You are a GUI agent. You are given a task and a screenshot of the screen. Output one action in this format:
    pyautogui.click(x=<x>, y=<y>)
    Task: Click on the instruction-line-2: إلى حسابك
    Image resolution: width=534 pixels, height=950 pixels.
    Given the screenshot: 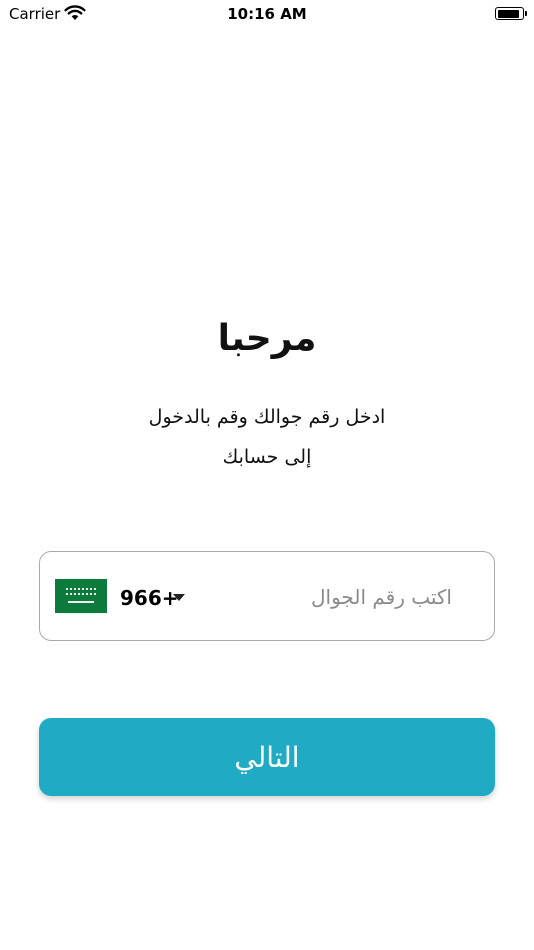 What is the action you would take?
    pyautogui.click(x=267, y=457)
    